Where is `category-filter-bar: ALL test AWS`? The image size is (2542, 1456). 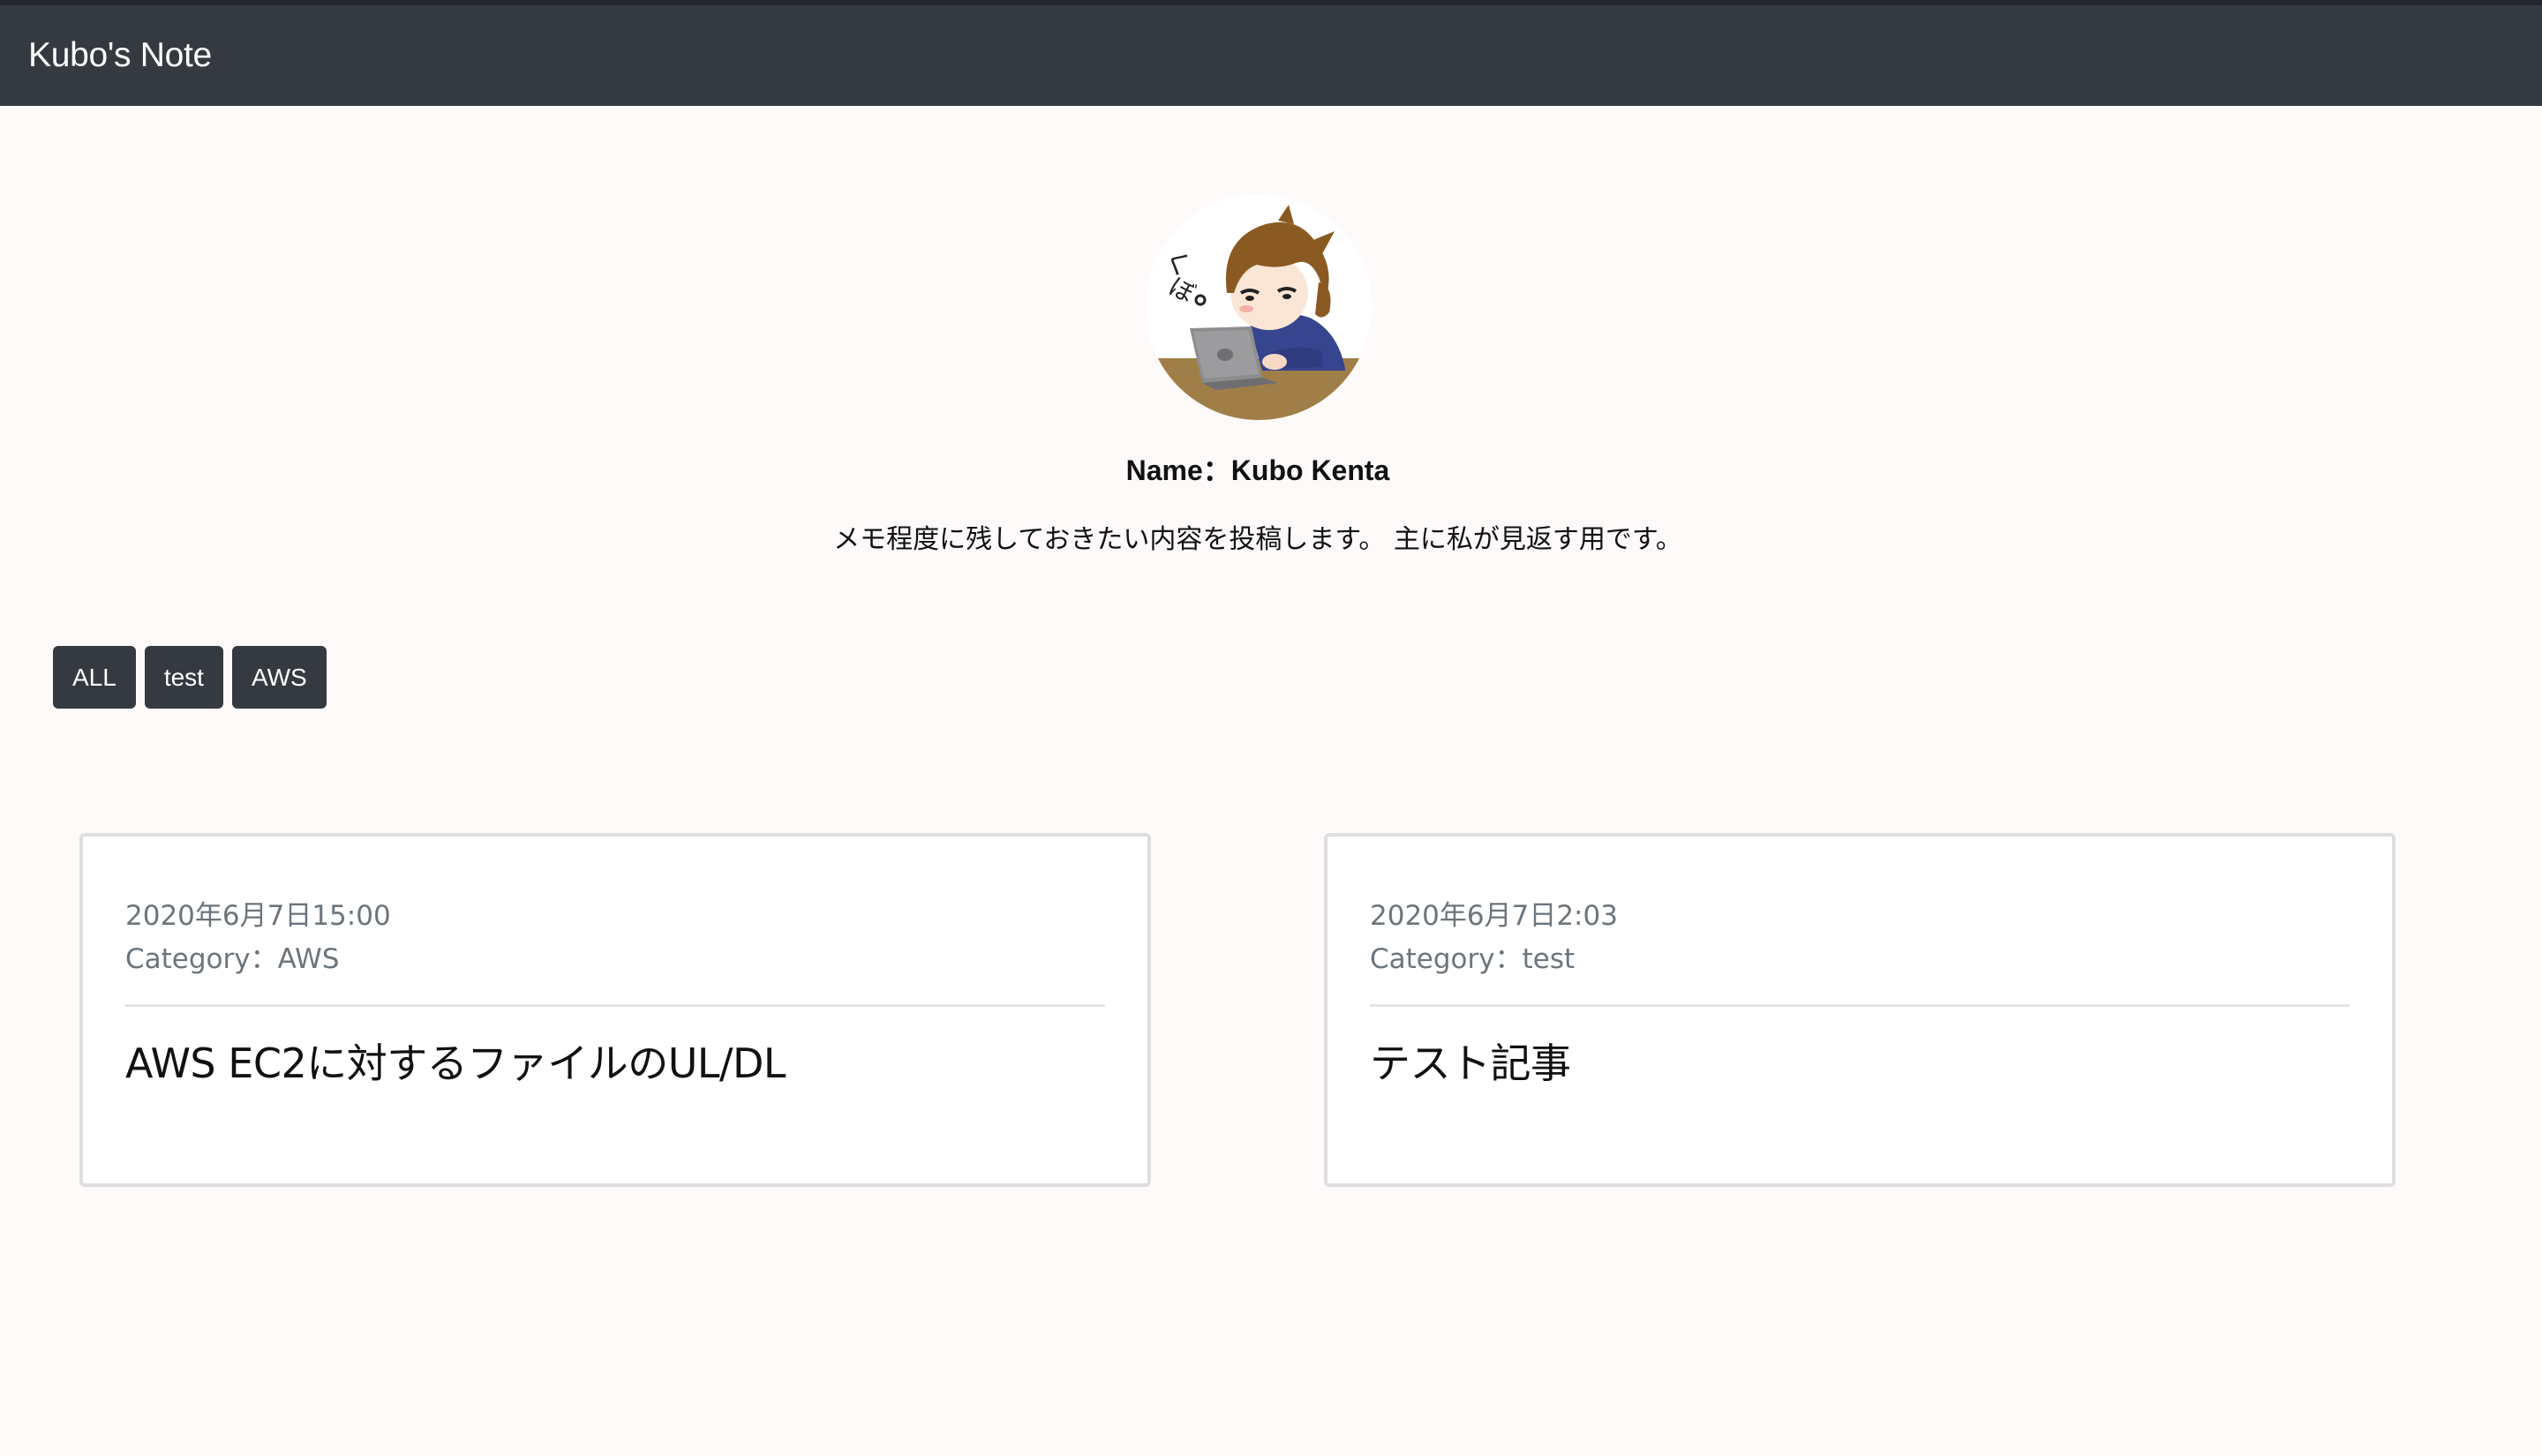 category-filter-bar: ALL test AWS is located at coordinates (190, 677).